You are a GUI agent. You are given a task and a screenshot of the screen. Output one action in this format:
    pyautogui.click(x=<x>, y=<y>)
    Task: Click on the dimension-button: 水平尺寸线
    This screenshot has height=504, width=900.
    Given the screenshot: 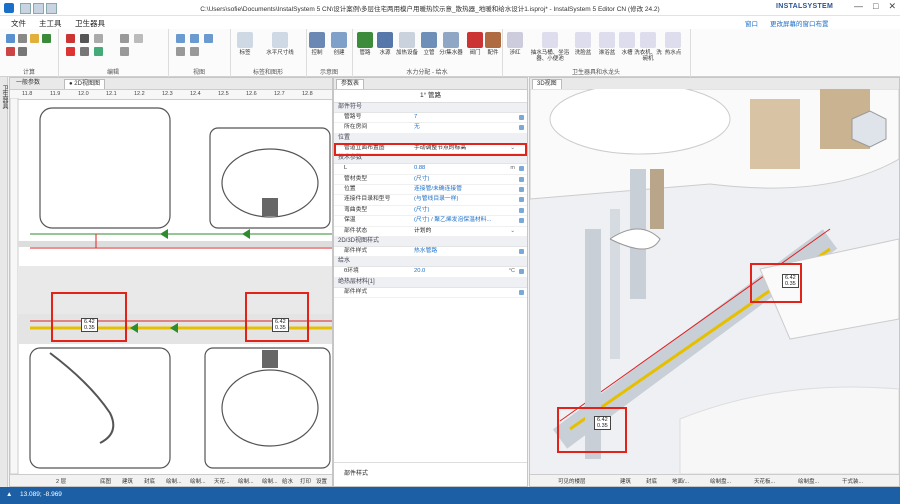 What is the action you would take?
    pyautogui.click(x=280, y=44)
    